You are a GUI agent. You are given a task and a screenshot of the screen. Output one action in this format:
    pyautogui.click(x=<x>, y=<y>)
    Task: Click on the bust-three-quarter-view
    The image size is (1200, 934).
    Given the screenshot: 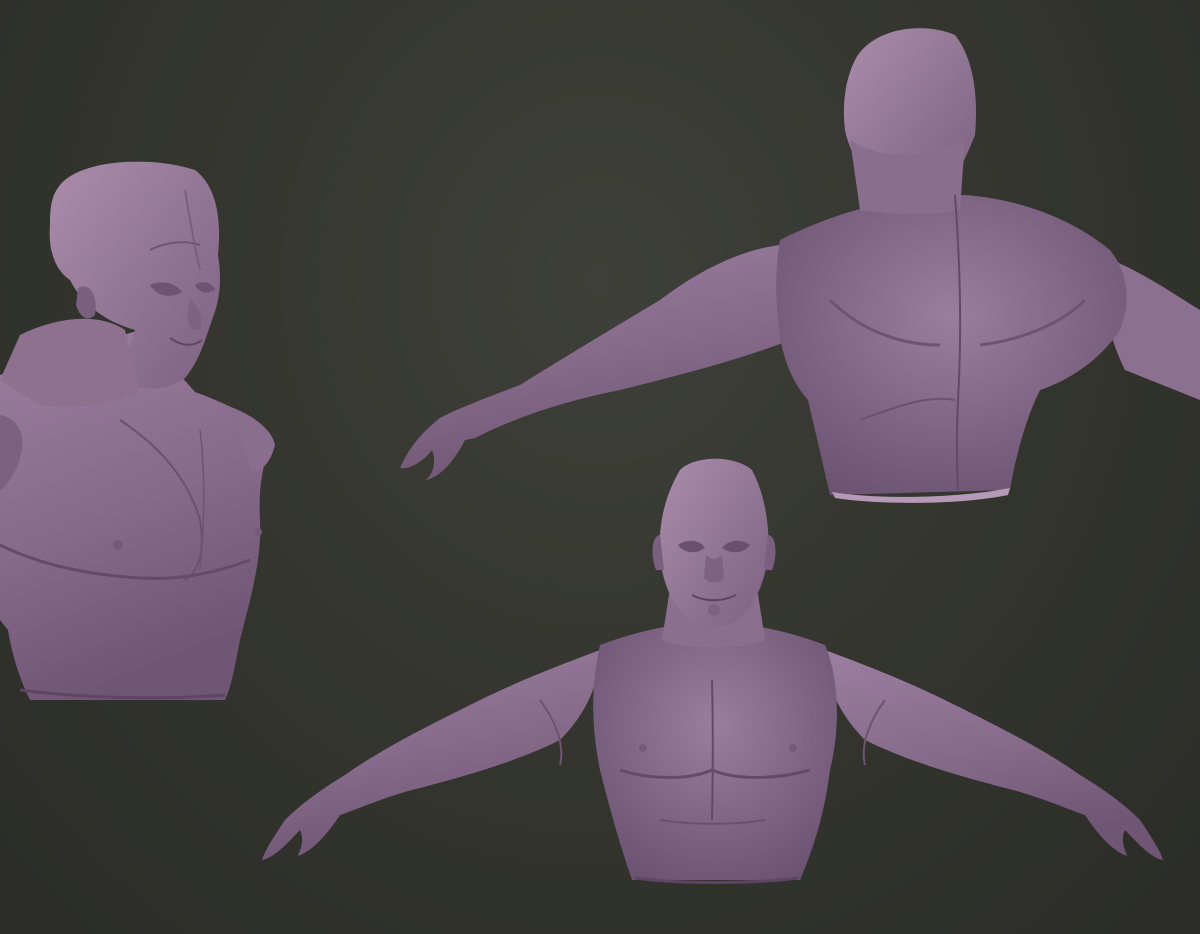 What is the action you would take?
    pyautogui.click(x=137, y=430)
    